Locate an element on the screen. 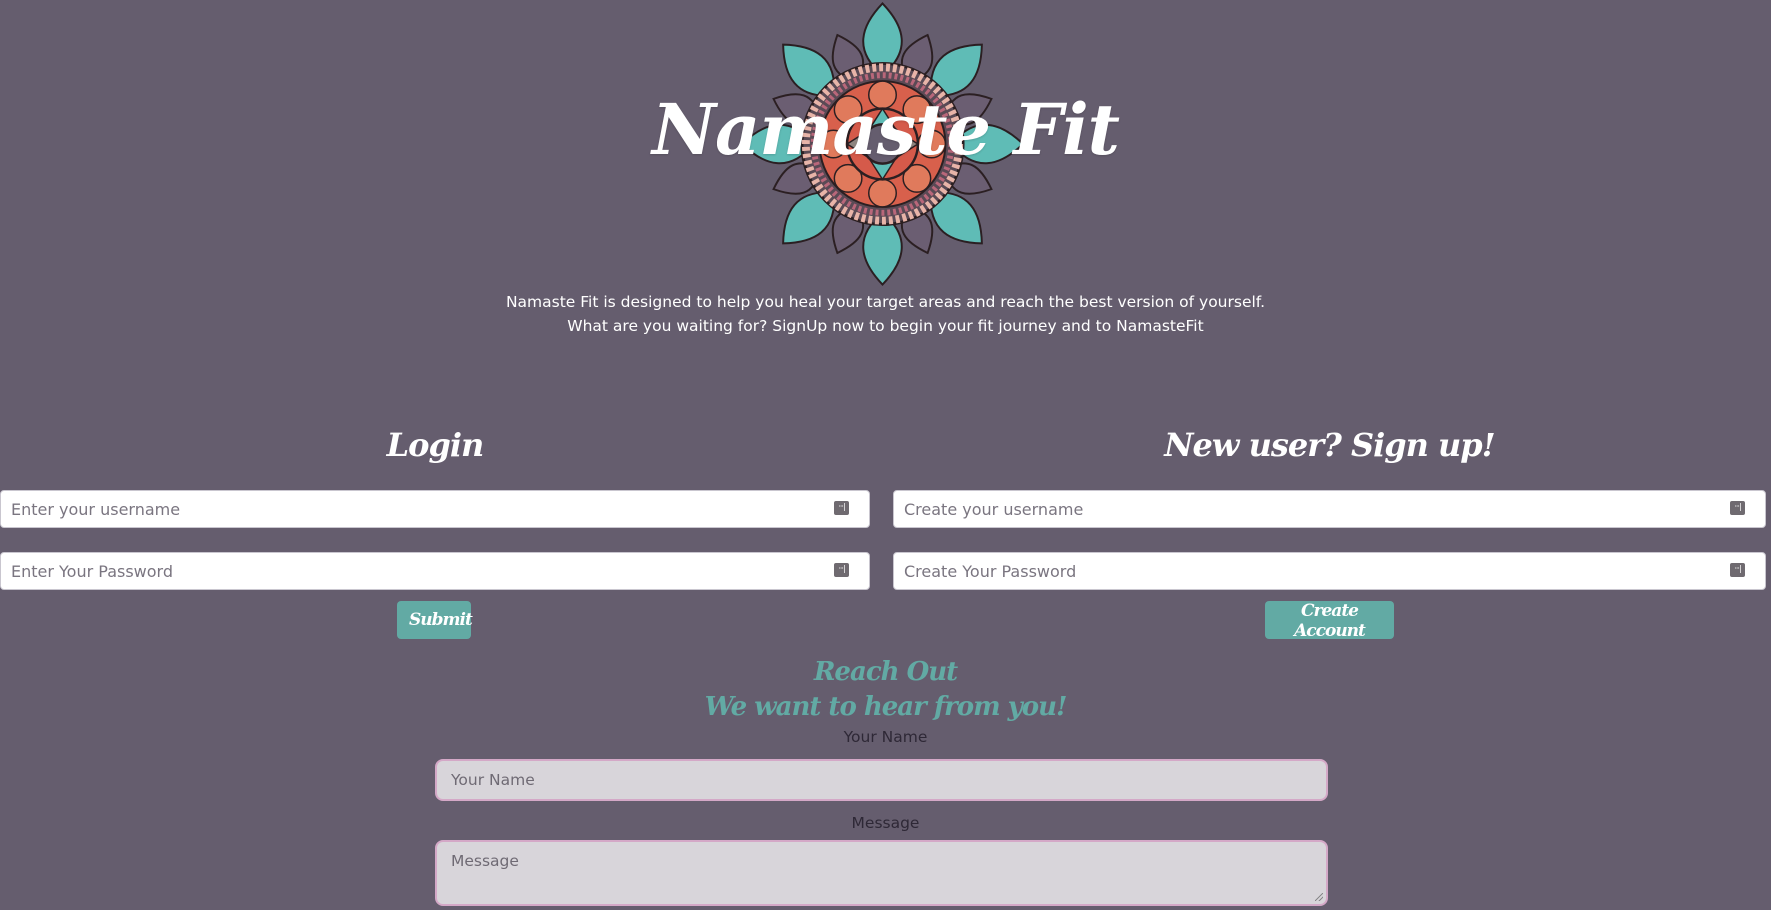 The image size is (1771, 910). signup-password-input is located at coordinates (1329, 571).